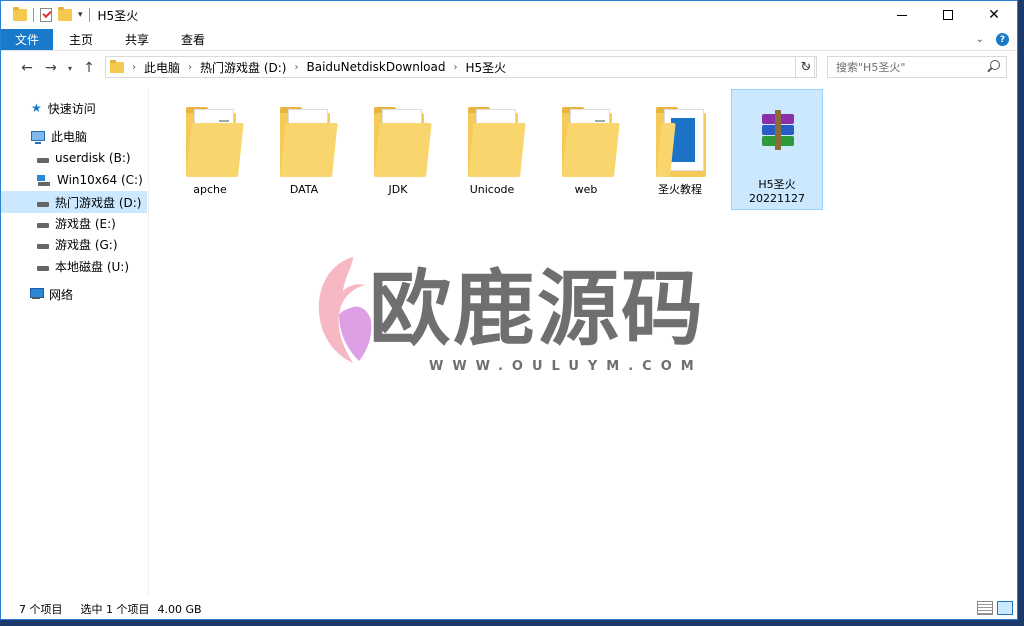  Describe the element at coordinates (193, 39) in the screenshot. I see `tab-view: 查看` at that location.